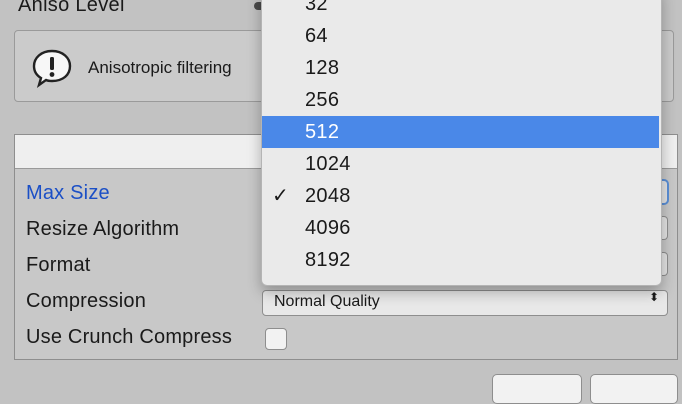 Image resolution: width=682 pixels, height=404 pixels. I want to click on compression-popup-value: Normal Quality, so click(327, 301).